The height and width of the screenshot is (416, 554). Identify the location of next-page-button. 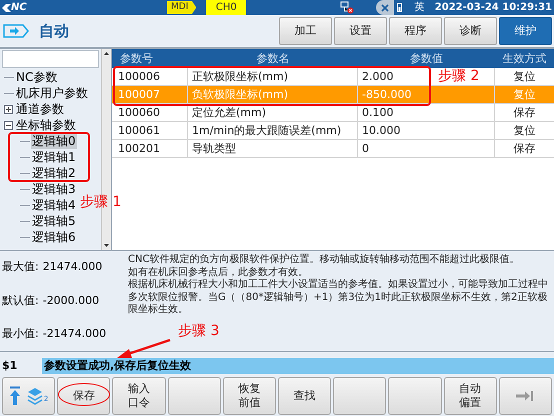
(525, 396).